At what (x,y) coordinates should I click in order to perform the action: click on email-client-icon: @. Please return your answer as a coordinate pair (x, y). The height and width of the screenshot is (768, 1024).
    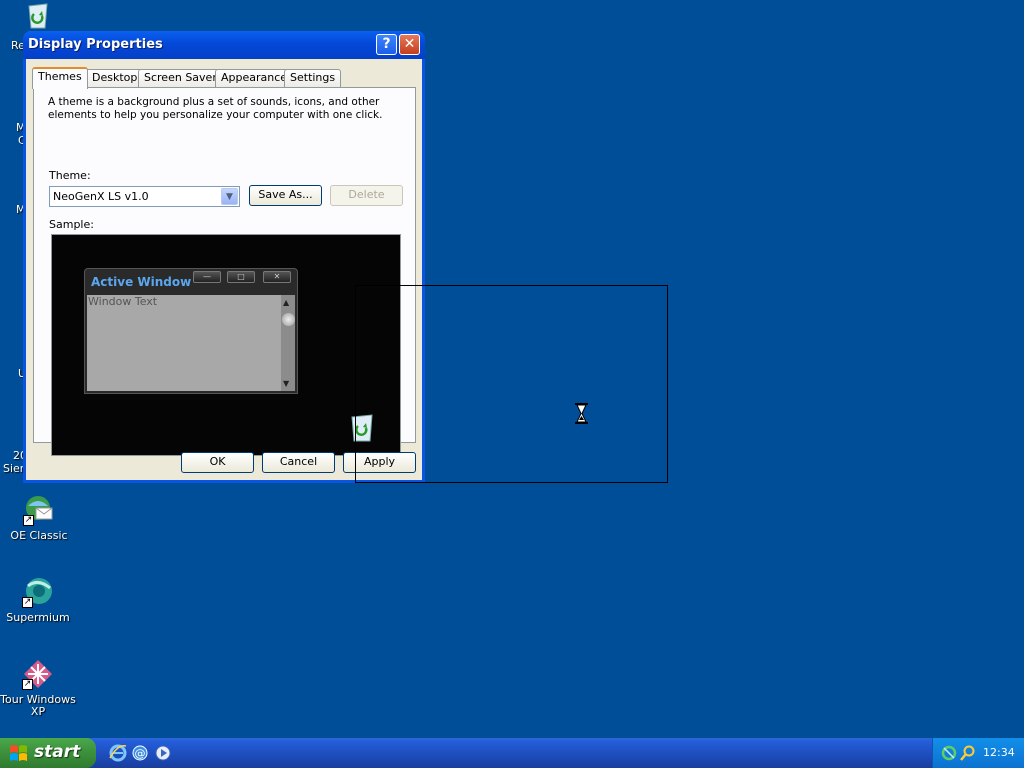
    Looking at the image, I should click on (140, 753).